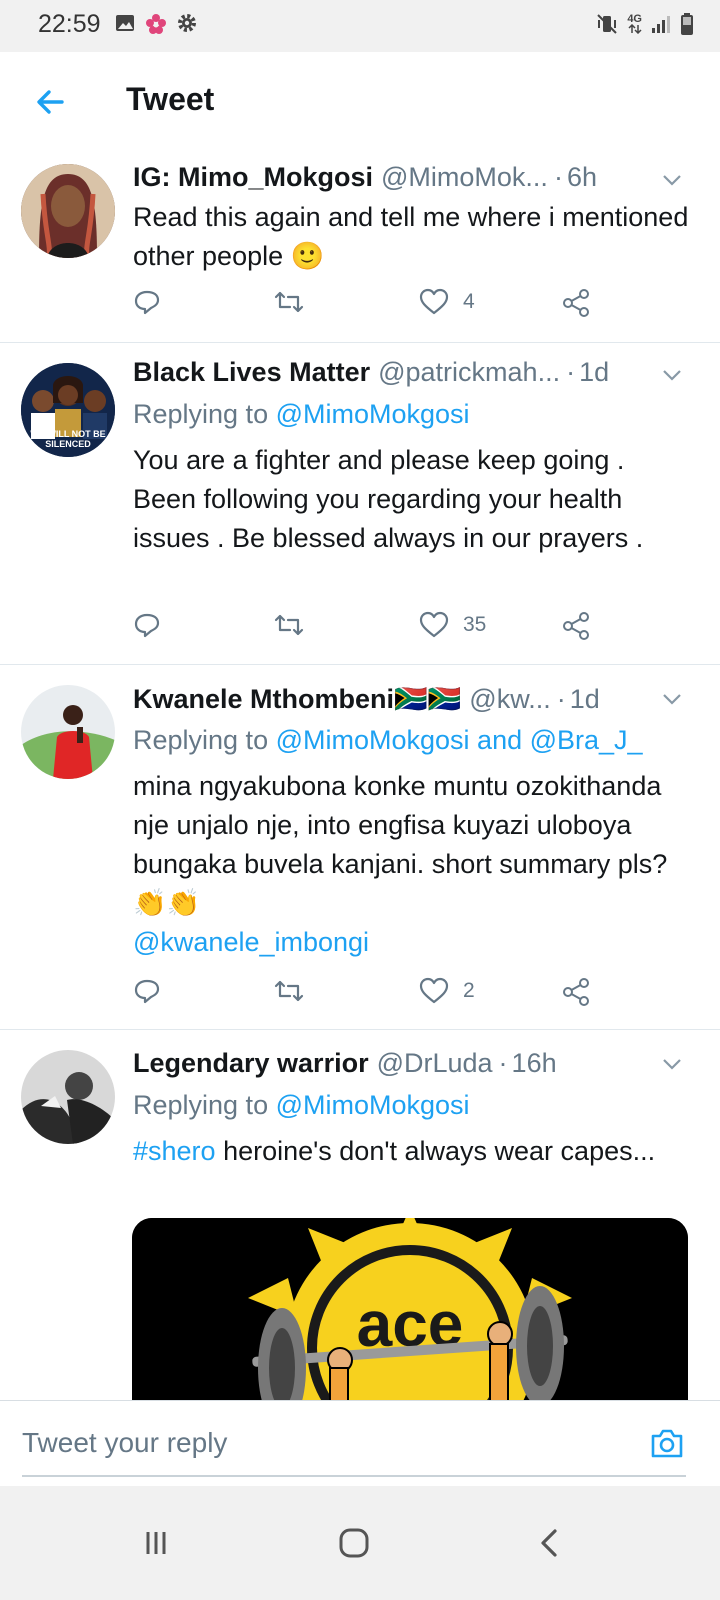 The width and height of the screenshot is (720, 1600). Describe the element at coordinates (428, 699) in the screenshot. I see `flag-emoji: 🇿🇦🇿🇦` at that location.